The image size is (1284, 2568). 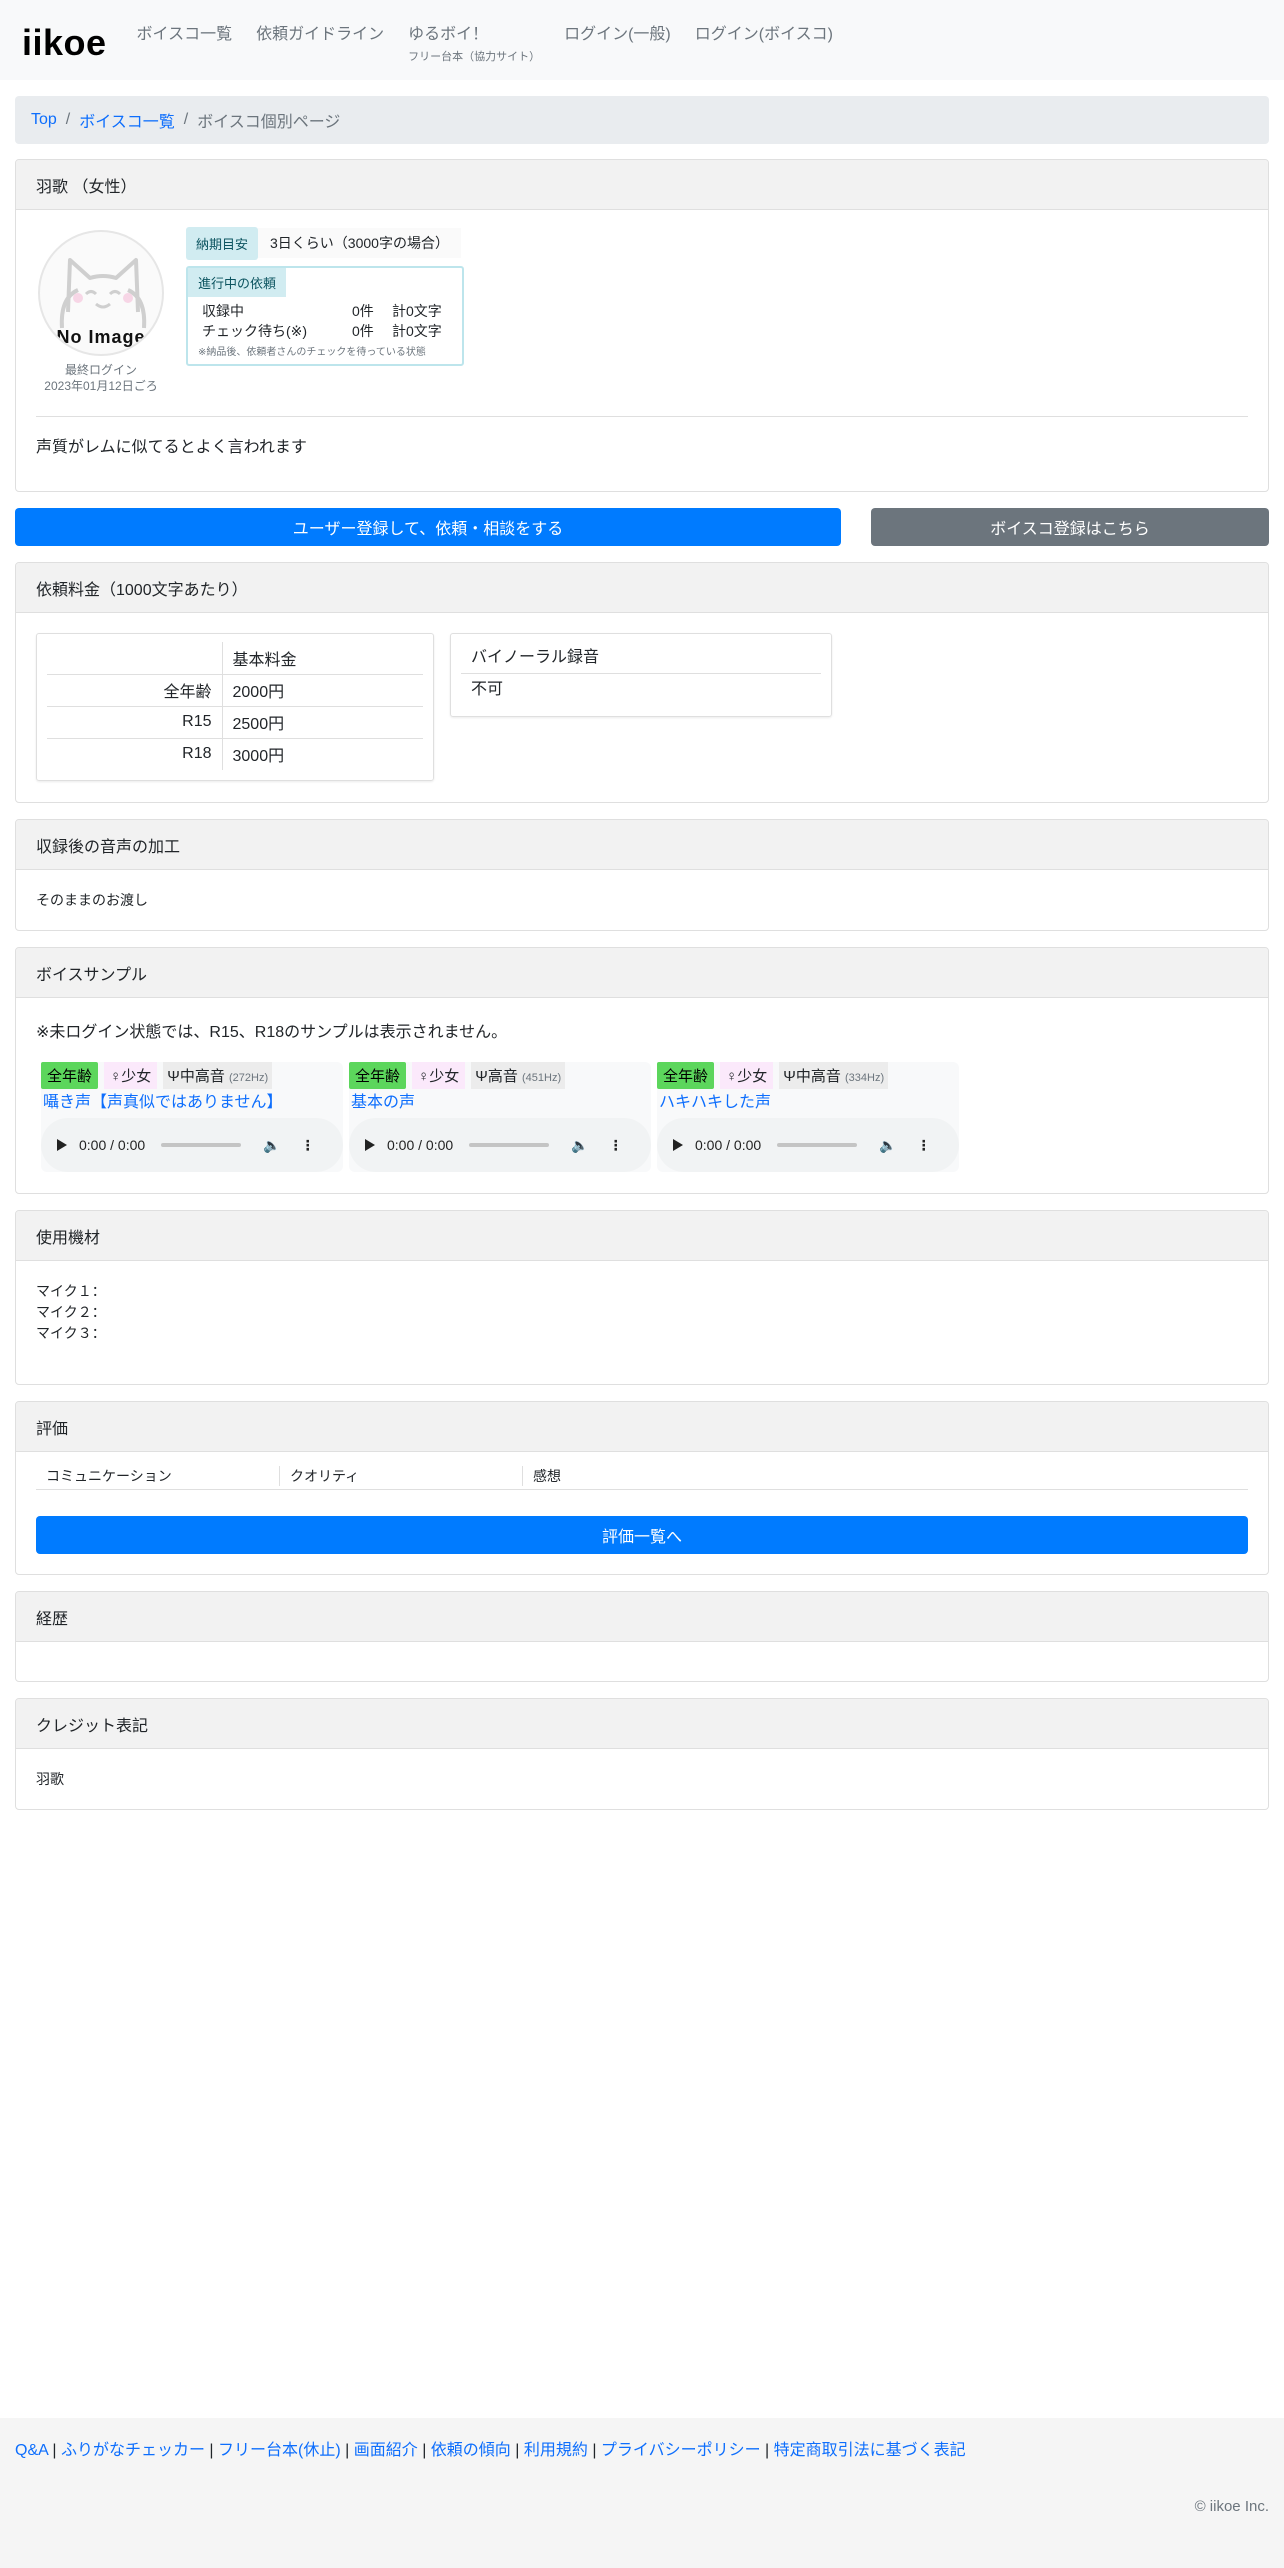 I want to click on progress-row: チェック待ち(※) 0件 計0文字, so click(x=325, y=331).